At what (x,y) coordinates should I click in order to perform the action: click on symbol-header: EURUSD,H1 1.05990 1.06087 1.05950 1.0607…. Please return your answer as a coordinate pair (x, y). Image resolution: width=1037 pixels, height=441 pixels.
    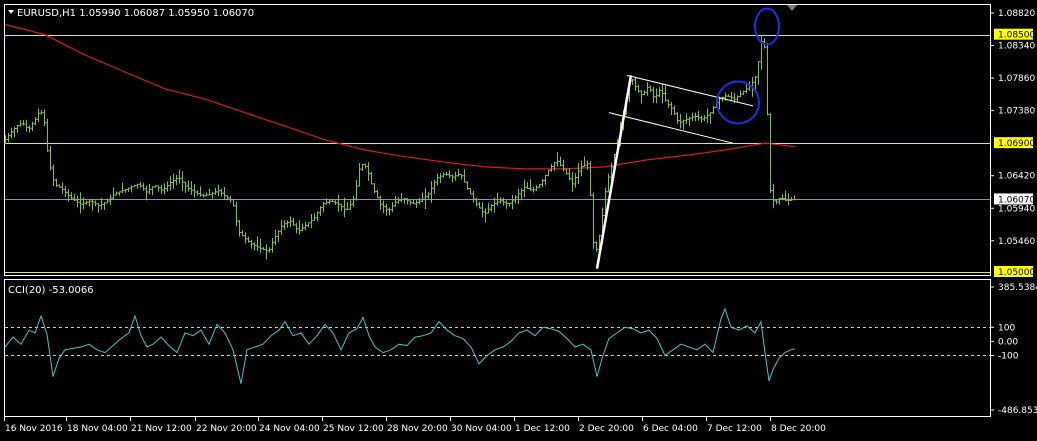
    Looking at the image, I should click on (135, 13).